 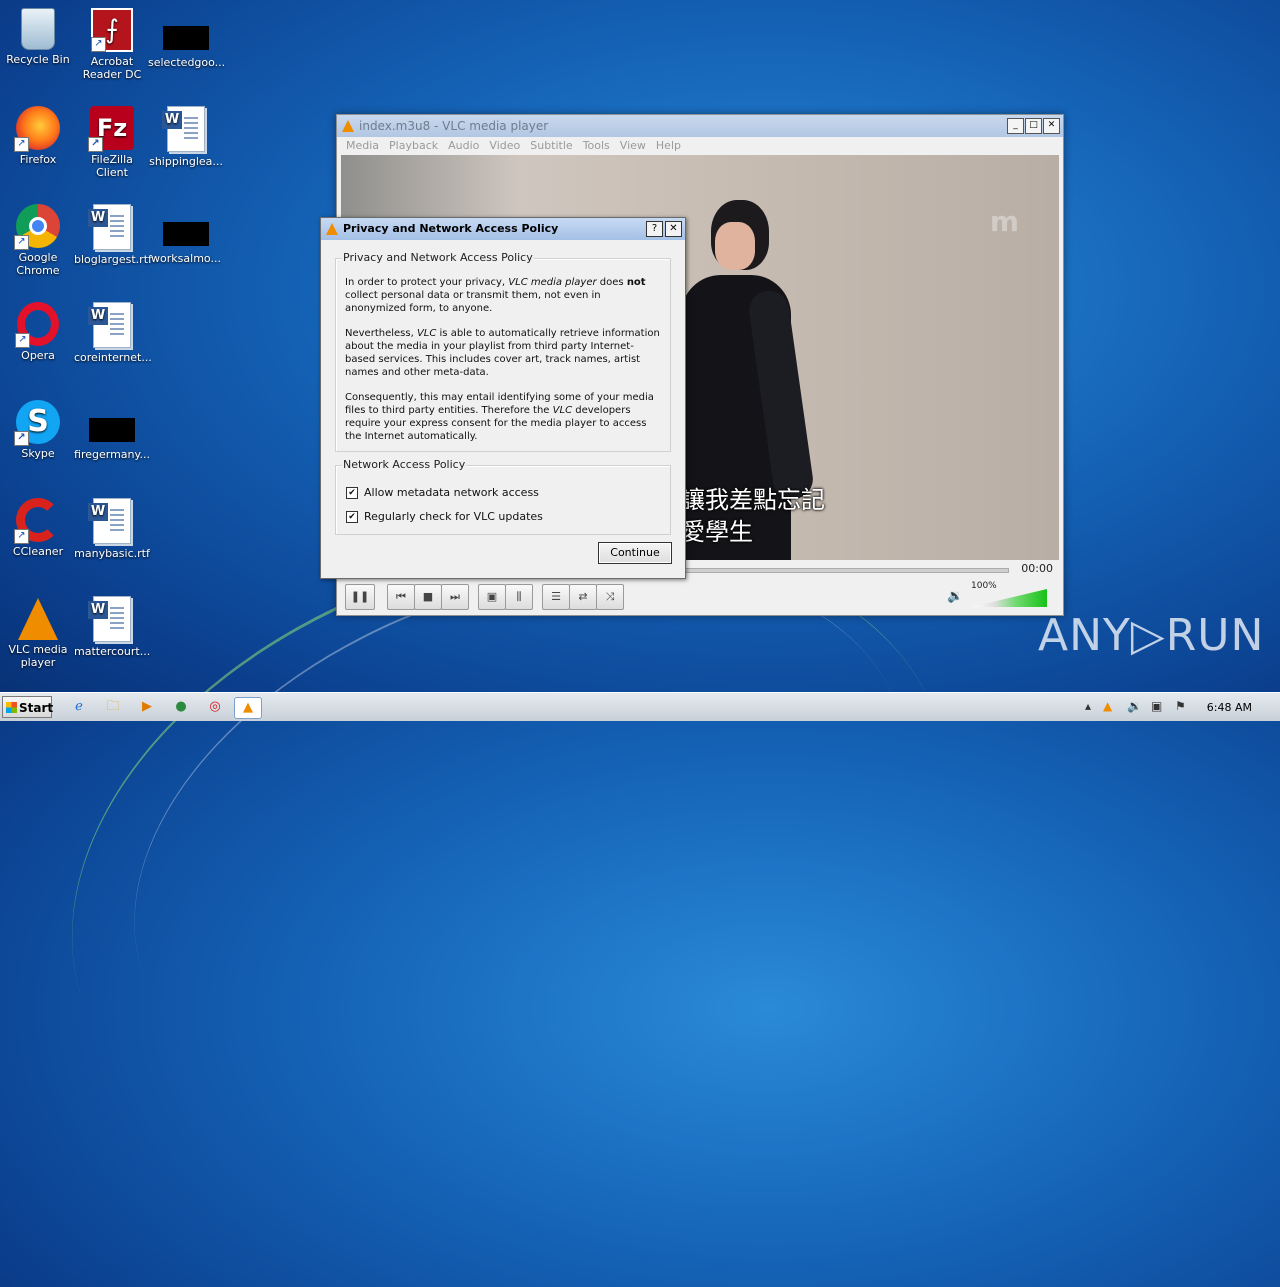 I want to click on desktop-icon-vlc: VLC media player, so click(x=38, y=632).